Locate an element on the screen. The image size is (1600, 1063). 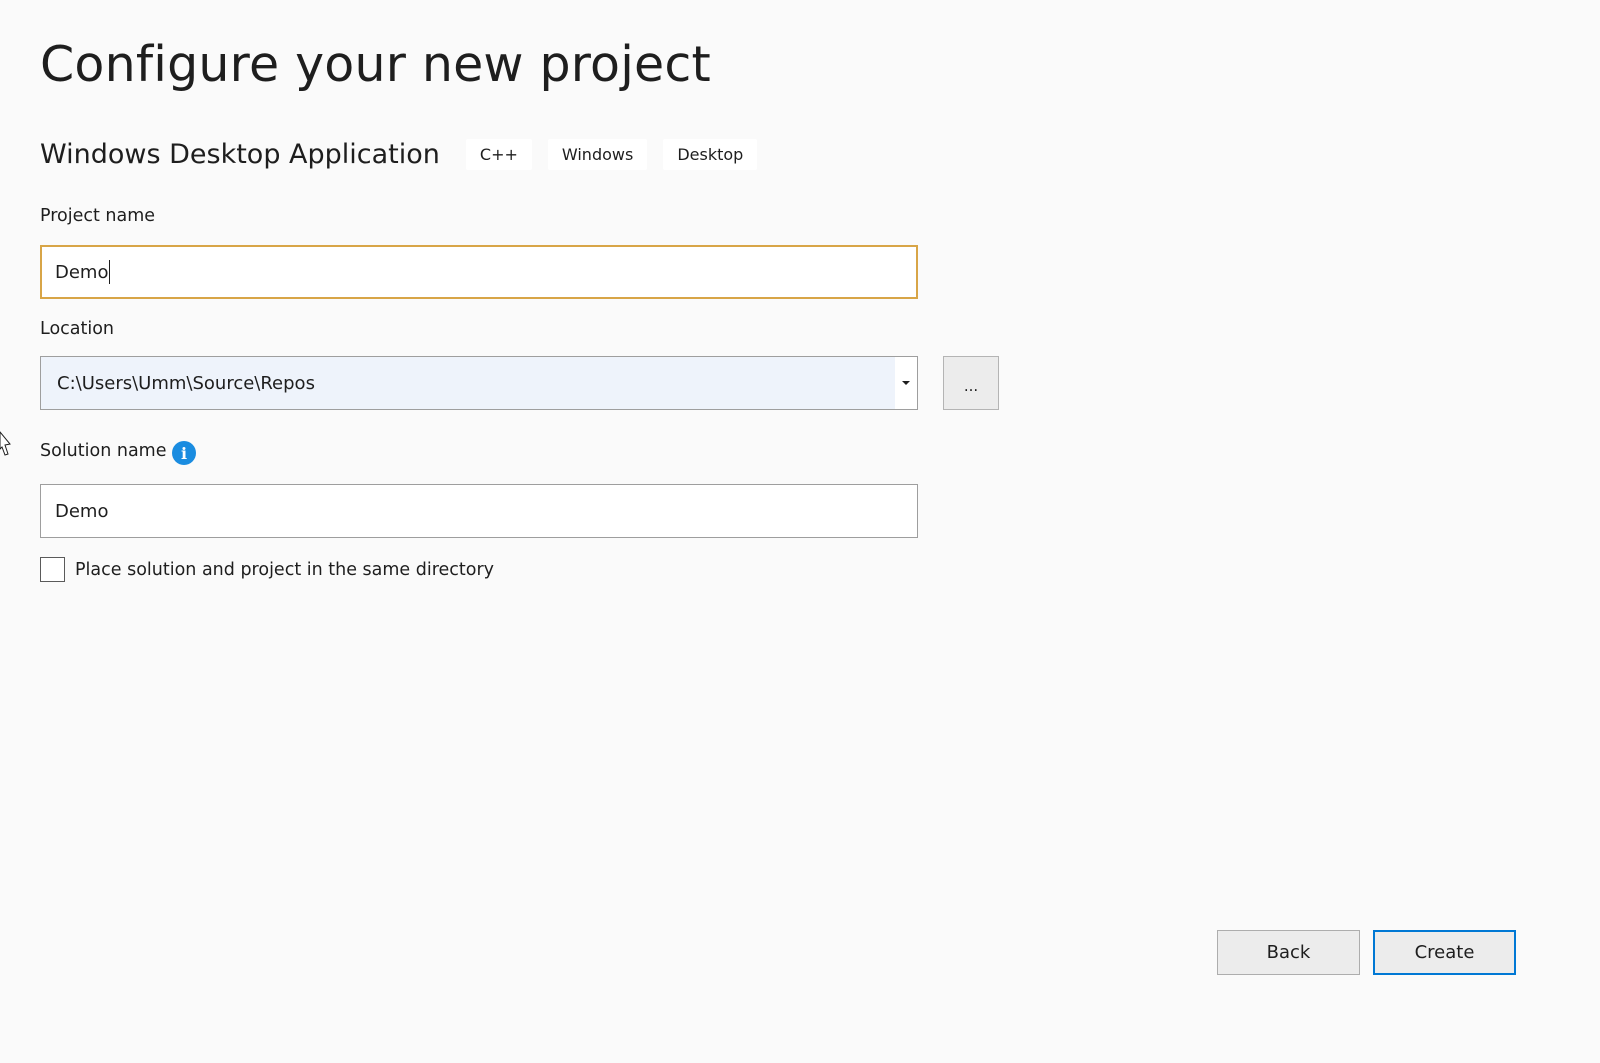
location-label: Location is located at coordinates (77, 329).